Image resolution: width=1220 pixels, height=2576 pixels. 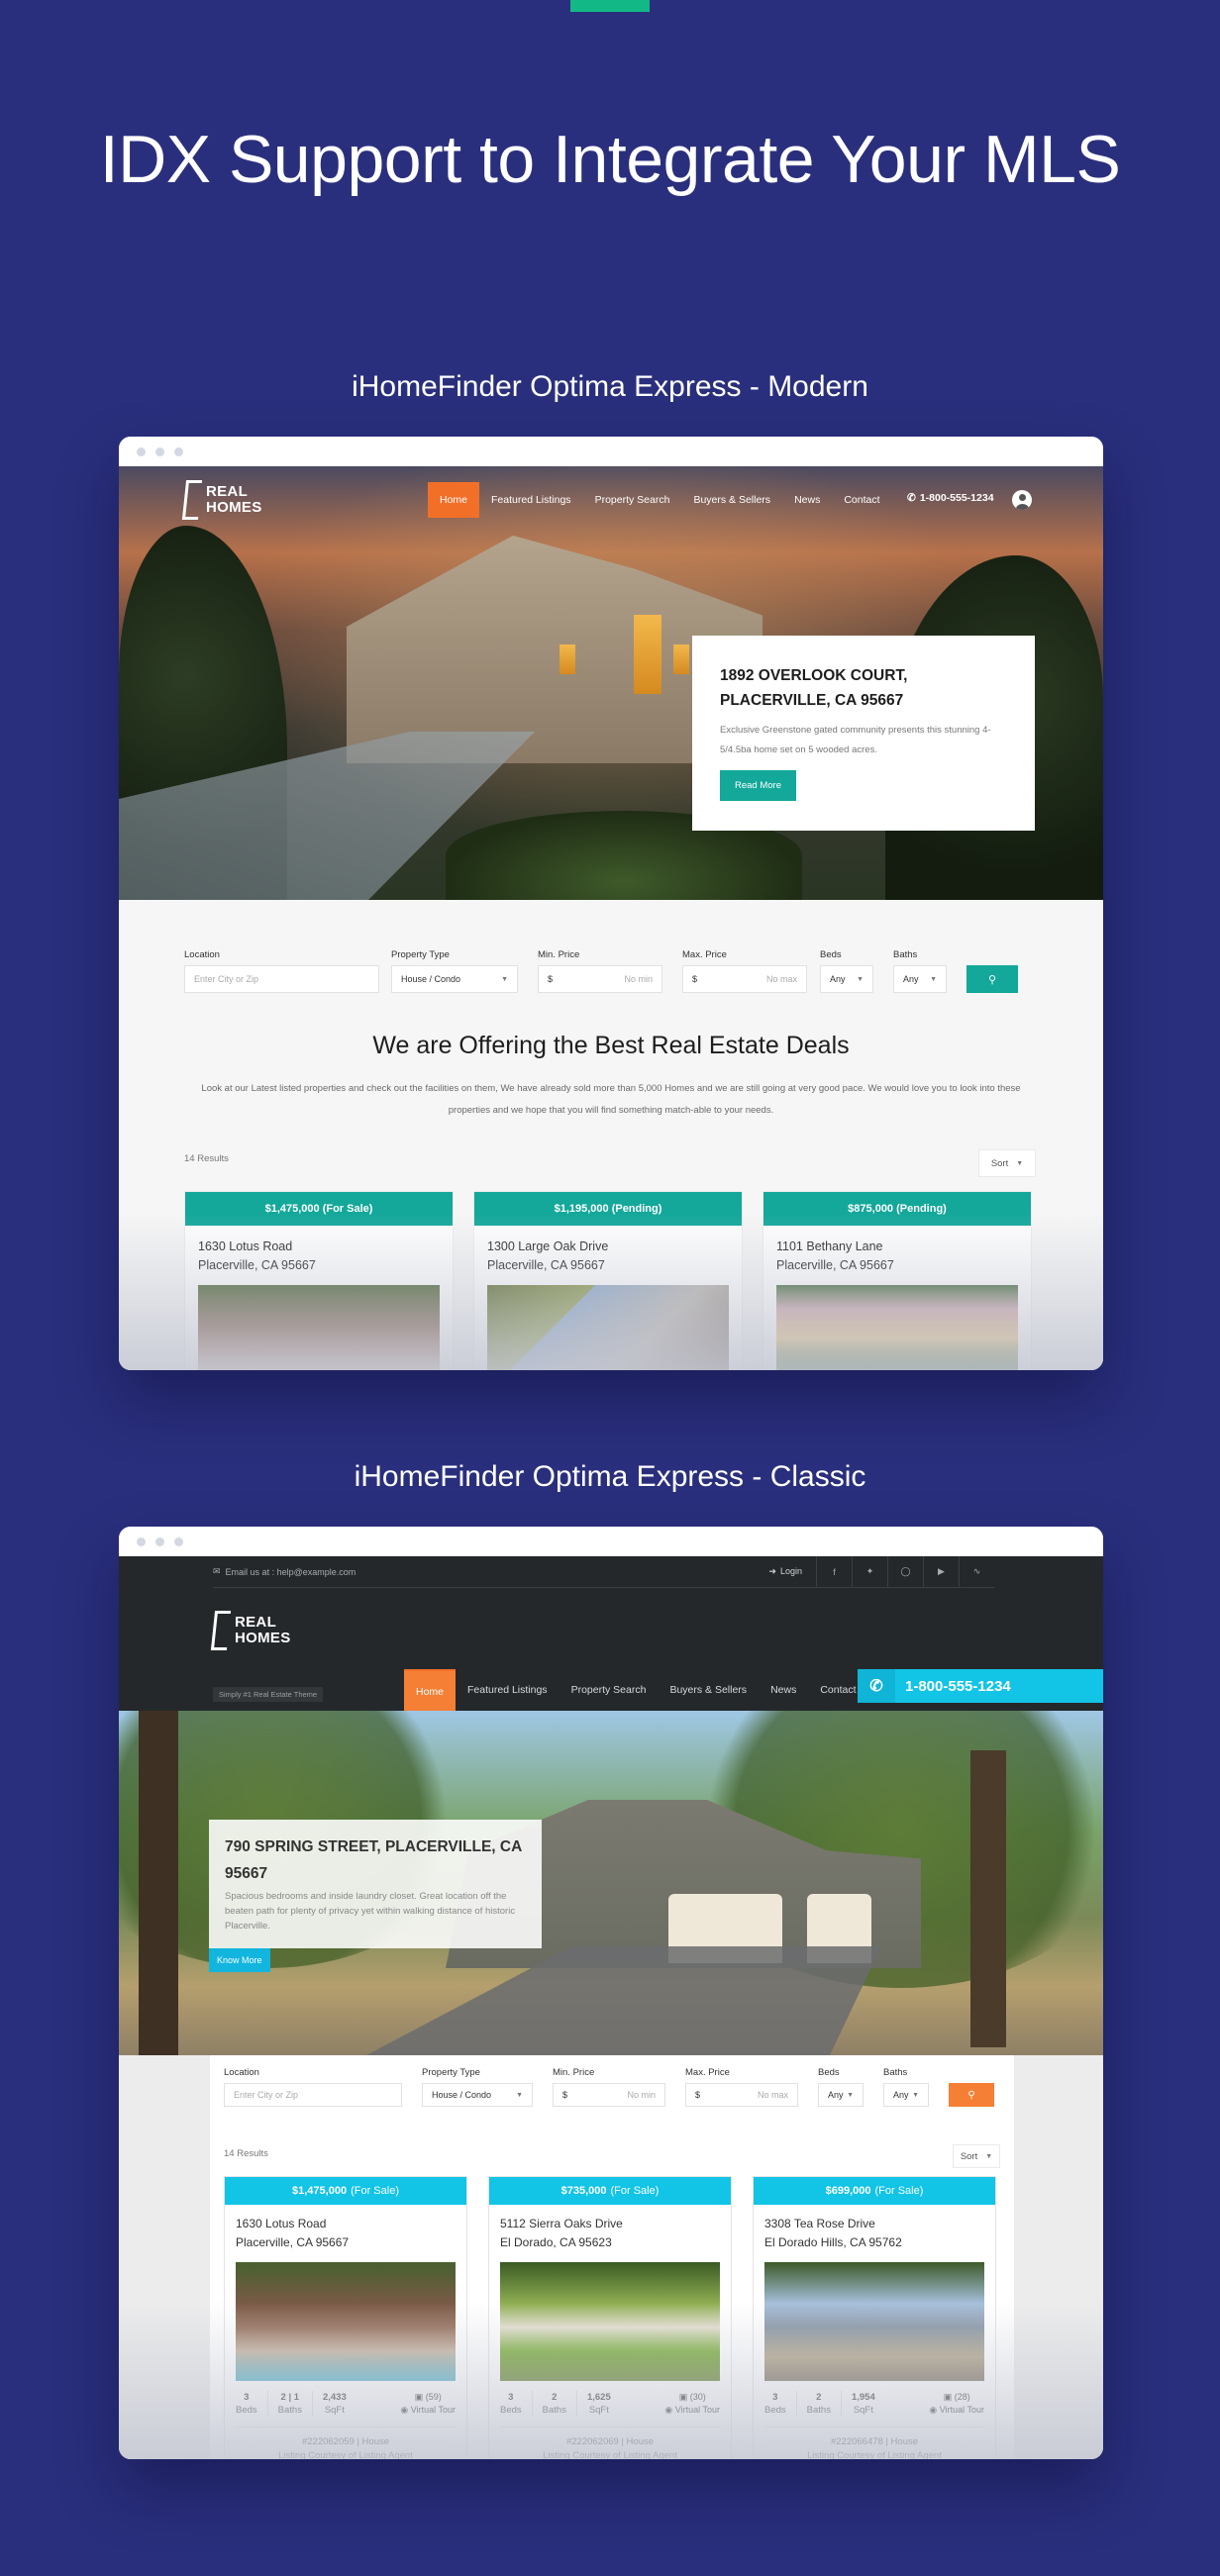 I want to click on instagram-icon: ◯, so click(x=905, y=1571).